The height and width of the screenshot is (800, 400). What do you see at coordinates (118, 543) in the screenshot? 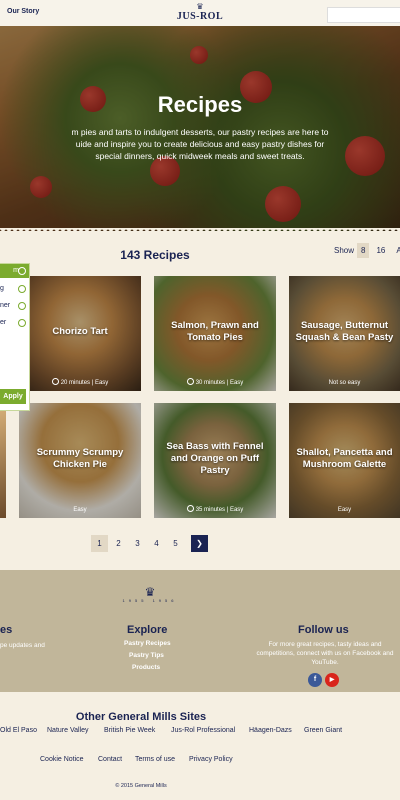
I see `page-2: 2` at bounding box center [118, 543].